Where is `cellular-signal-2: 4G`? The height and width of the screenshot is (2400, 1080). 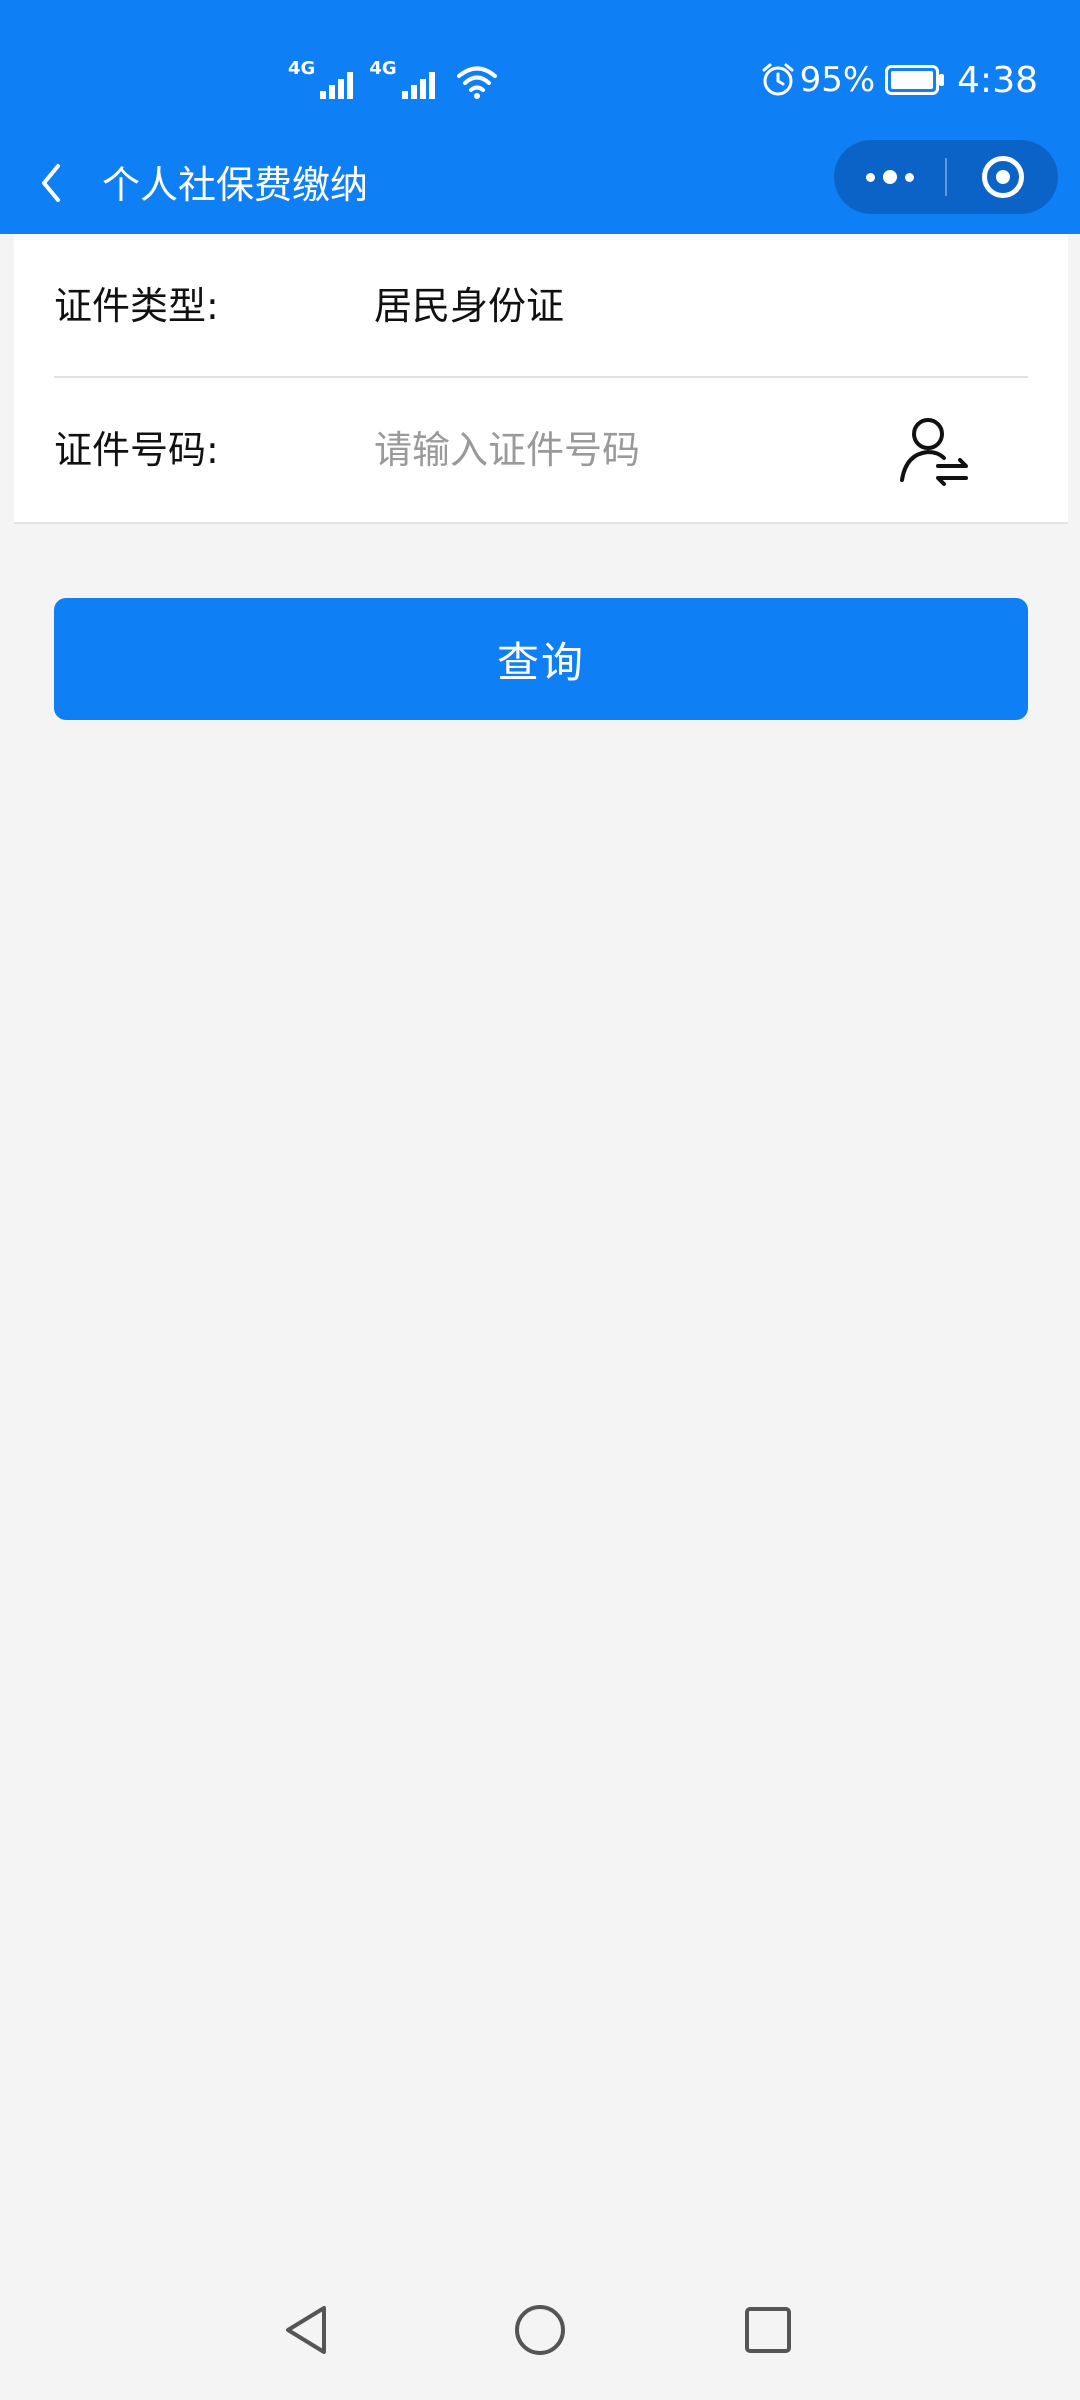
cellular-signal-2: 4G is located at coordinates (402, 78).